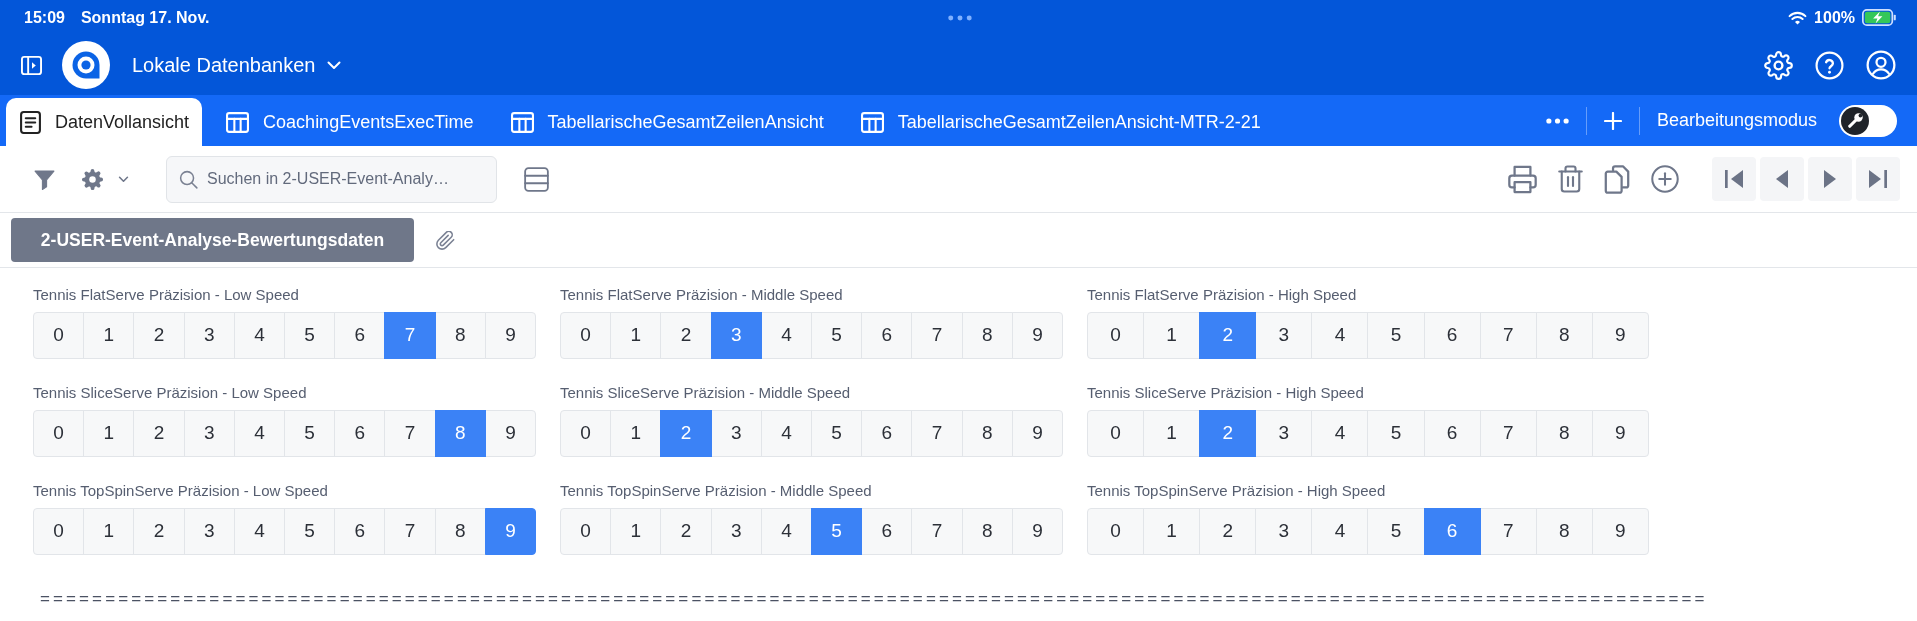 The height and width of the screenshot is (621, 1917). What do you see at coordinates (960, 17) in the screenshot?
I see `dots-icon` at bounding box center [960, 17].